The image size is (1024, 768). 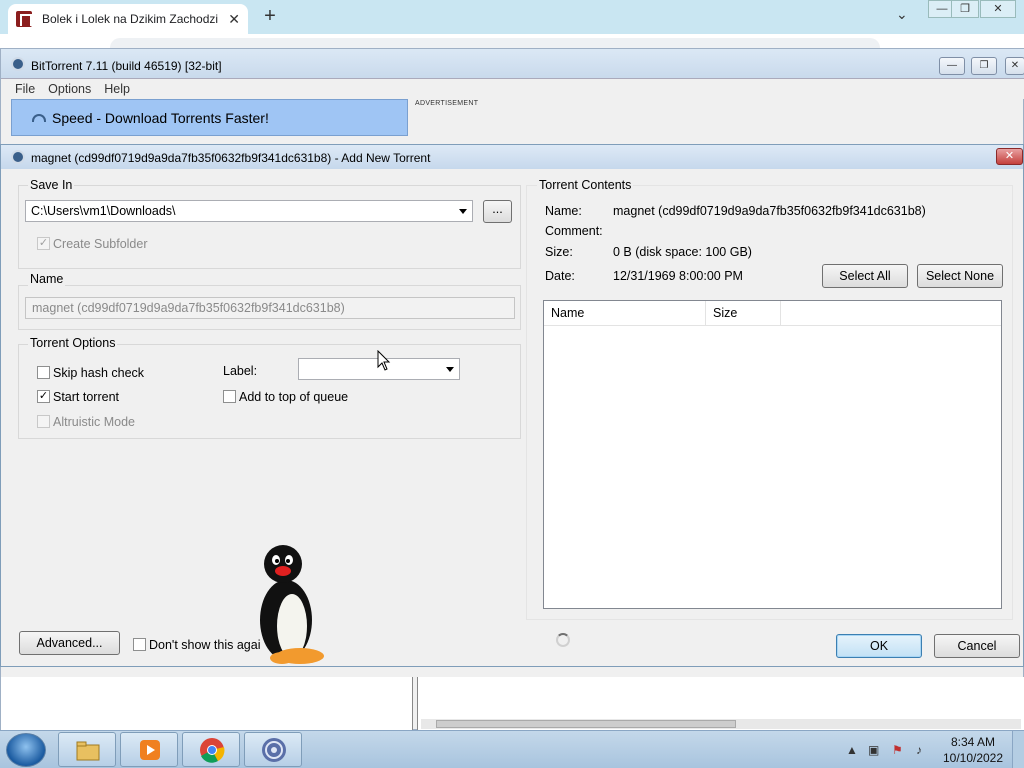 I want to click on menu-help: Help, so click(x=117, y=89).